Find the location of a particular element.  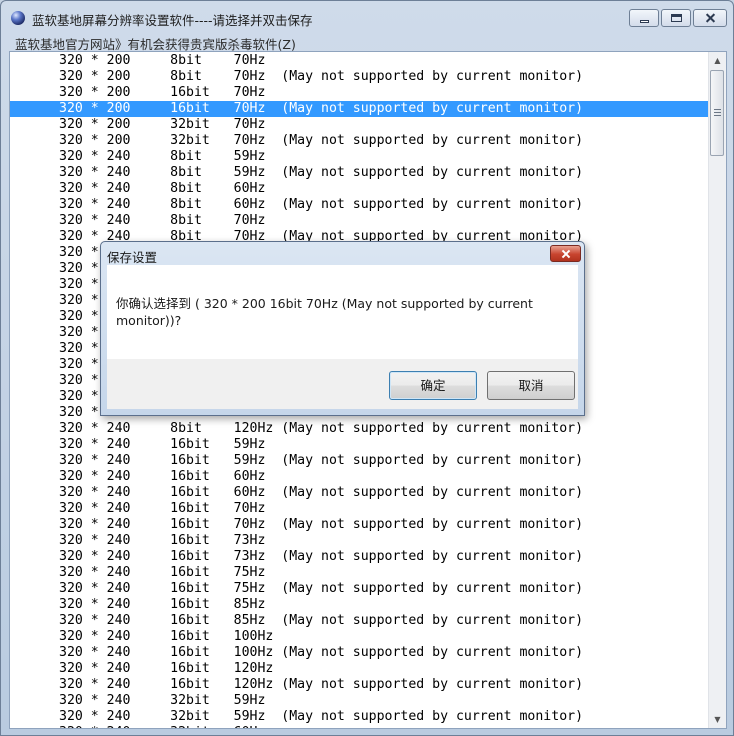

list-item: 320 * 240 16bit 100Hz is located at coordinates (359, 637).